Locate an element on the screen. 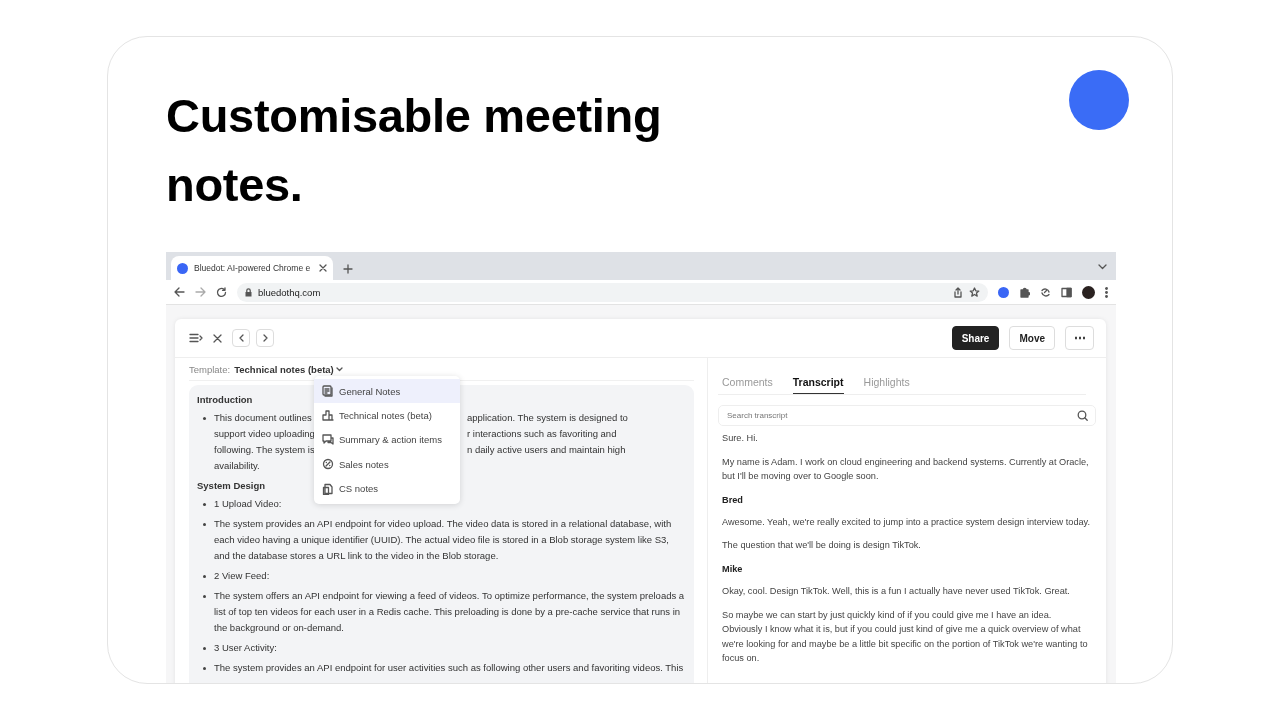  template-dropdown: Technical notes (beta) is located at coordinates (284, 369).